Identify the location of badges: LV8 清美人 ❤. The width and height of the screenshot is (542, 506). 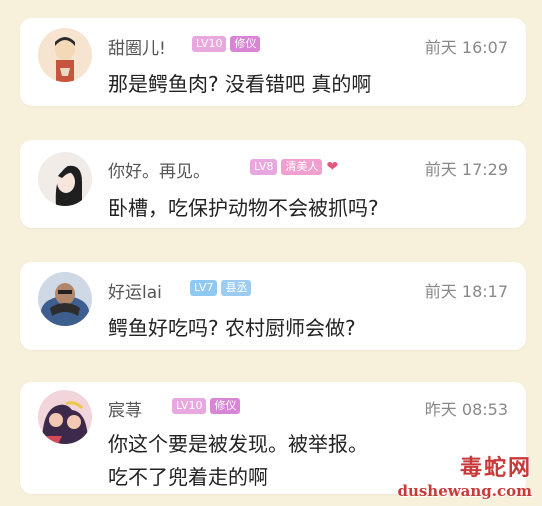
(294, 167).